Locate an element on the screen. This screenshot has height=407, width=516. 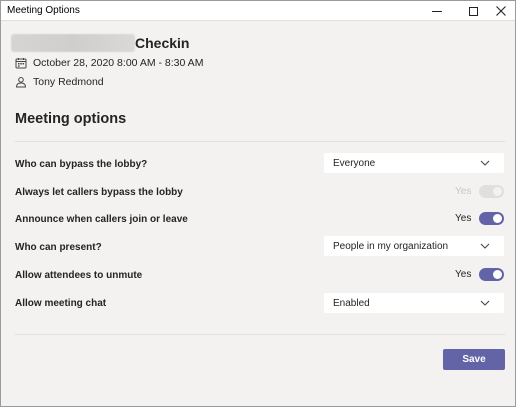
close-icon is located at coordinates (501, 11).